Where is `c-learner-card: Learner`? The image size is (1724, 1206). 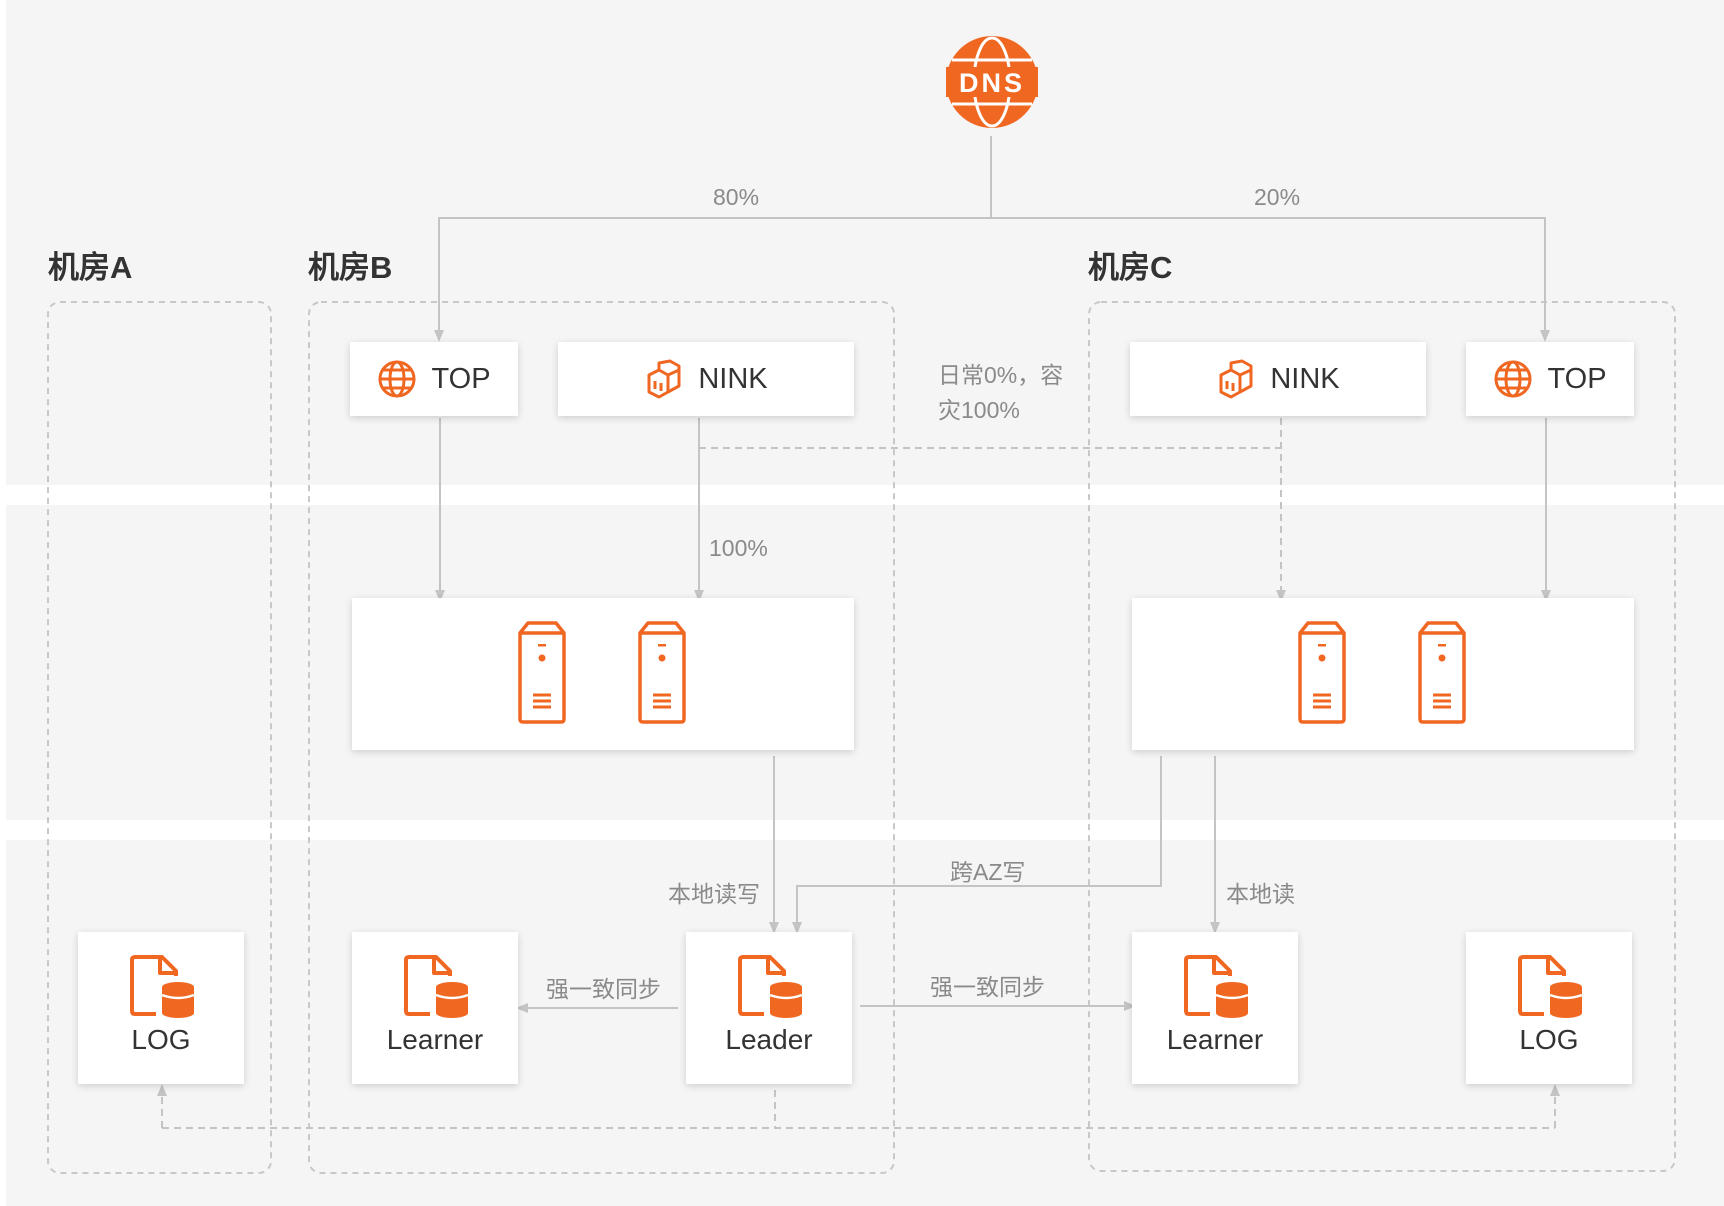 c-learner-card: Learner is located at coordinates (1215, 1008).